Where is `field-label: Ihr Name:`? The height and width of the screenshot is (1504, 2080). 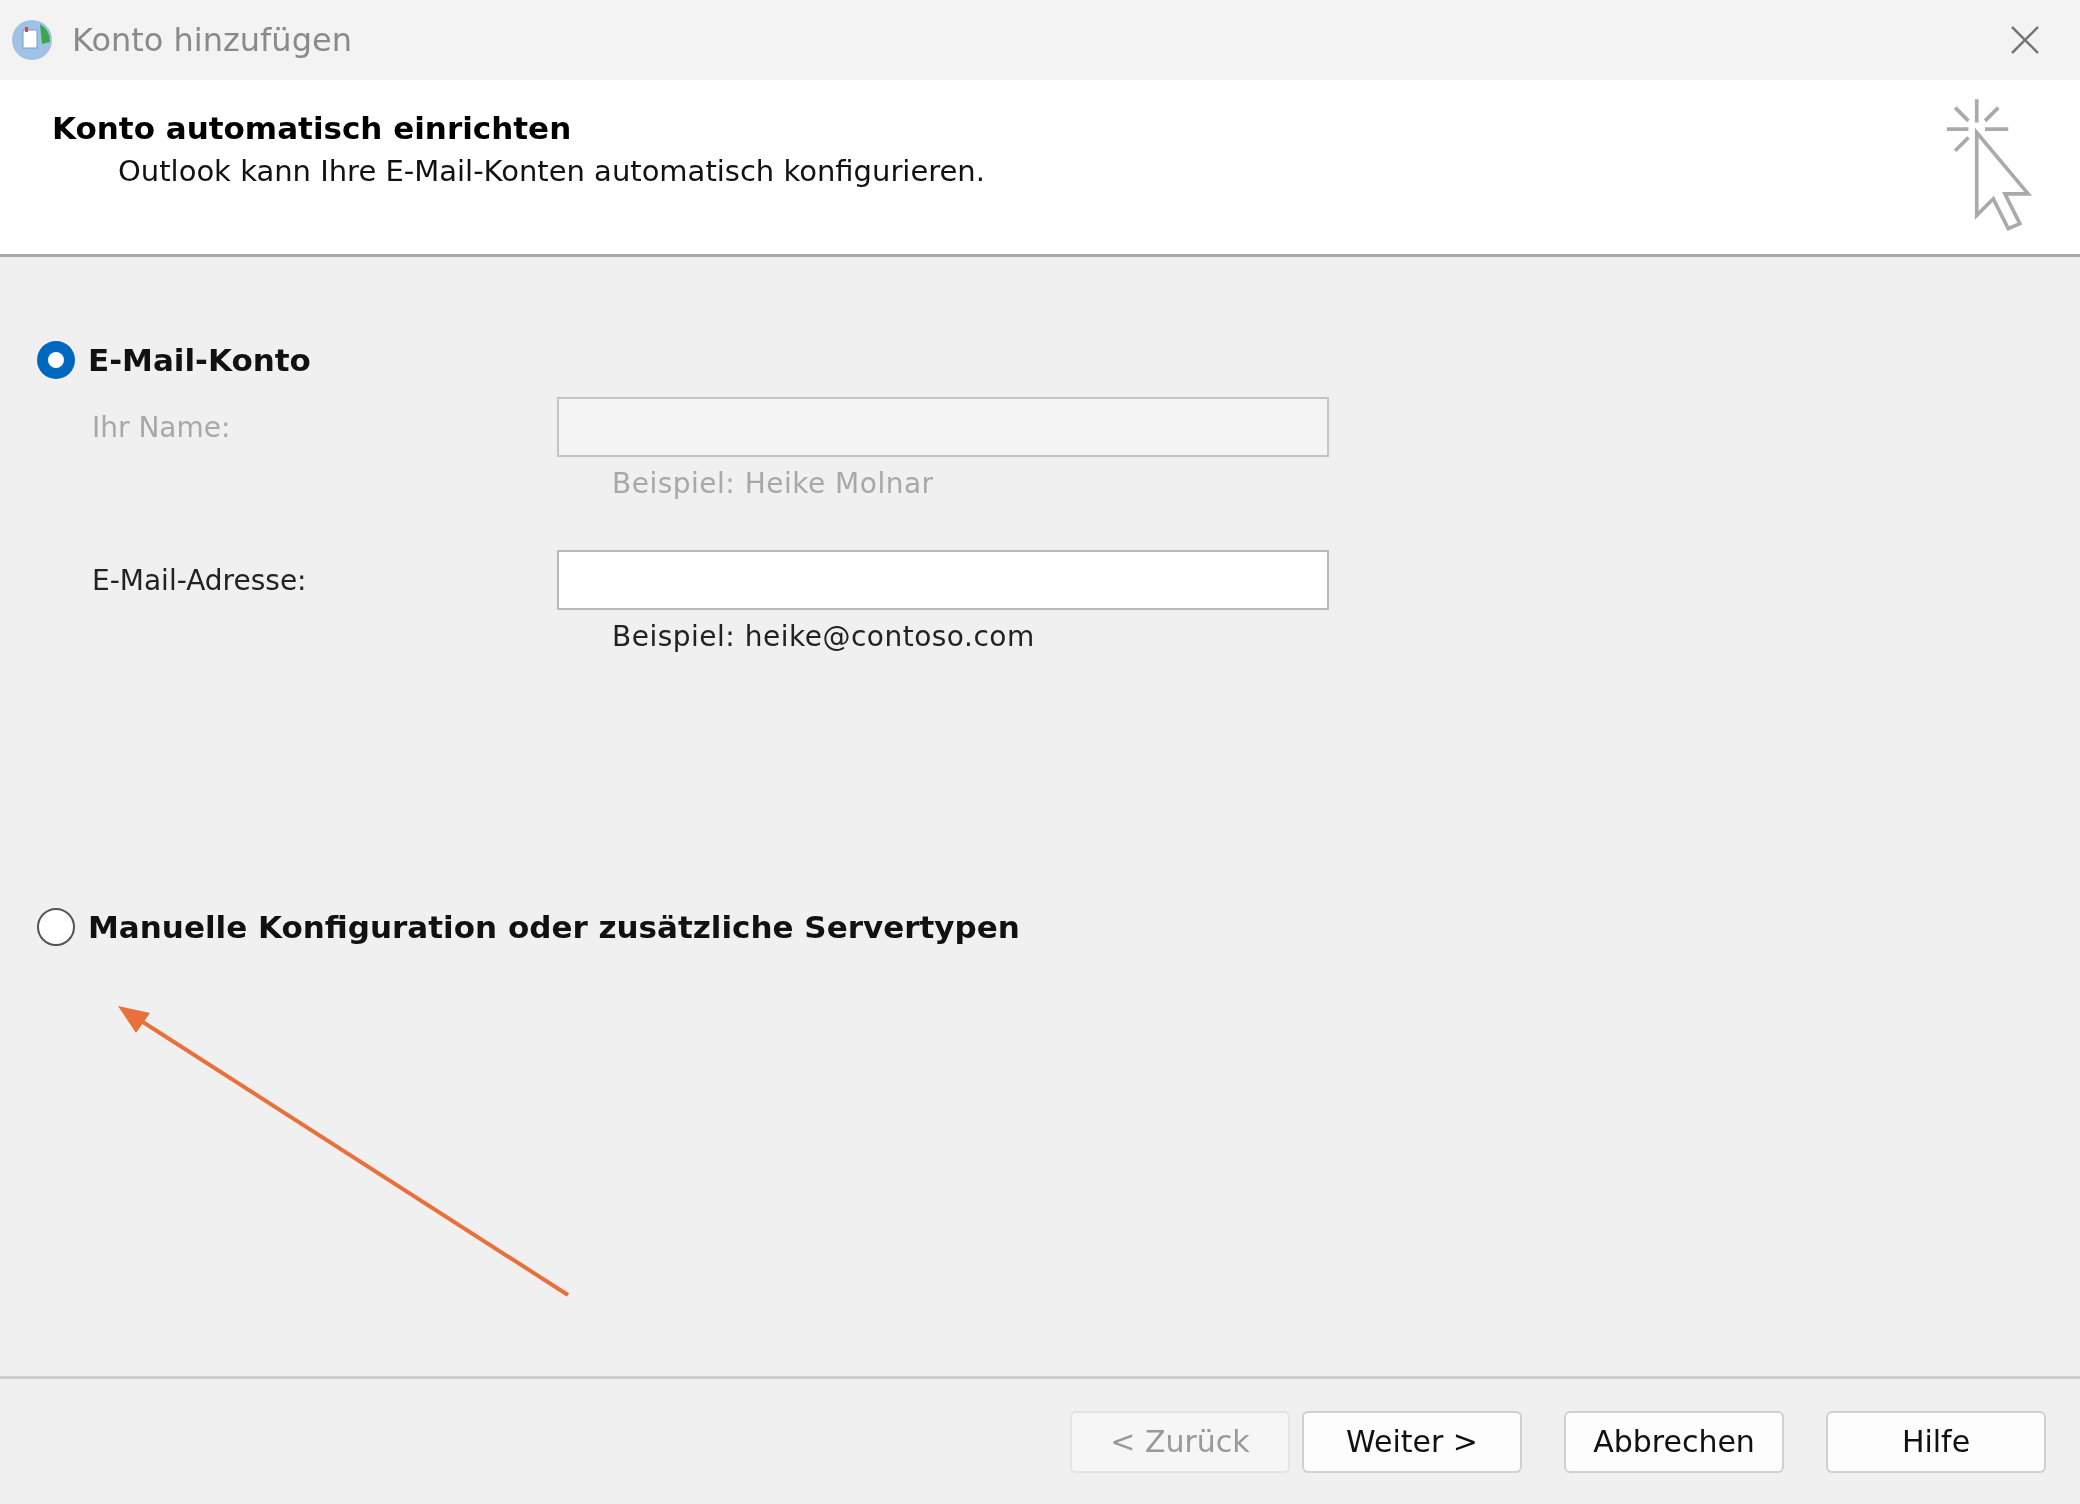
field-label: Ihr Name: is located at coordinates (162, 427).